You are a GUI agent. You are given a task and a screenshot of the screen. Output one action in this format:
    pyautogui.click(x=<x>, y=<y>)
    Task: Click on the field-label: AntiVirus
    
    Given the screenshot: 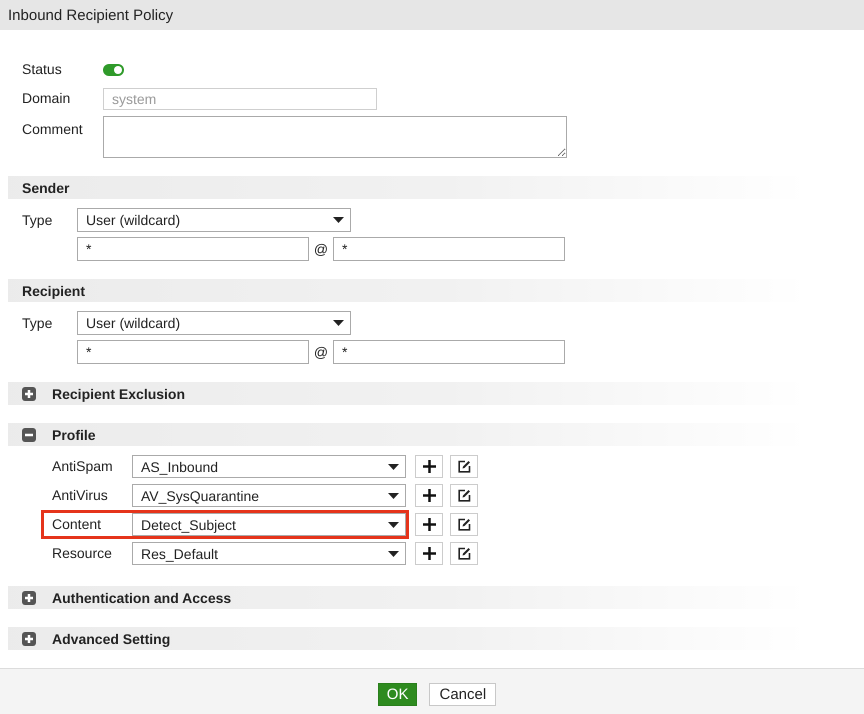 What is the action you would take?
    pyautogui.click(x=80, y=495)
    